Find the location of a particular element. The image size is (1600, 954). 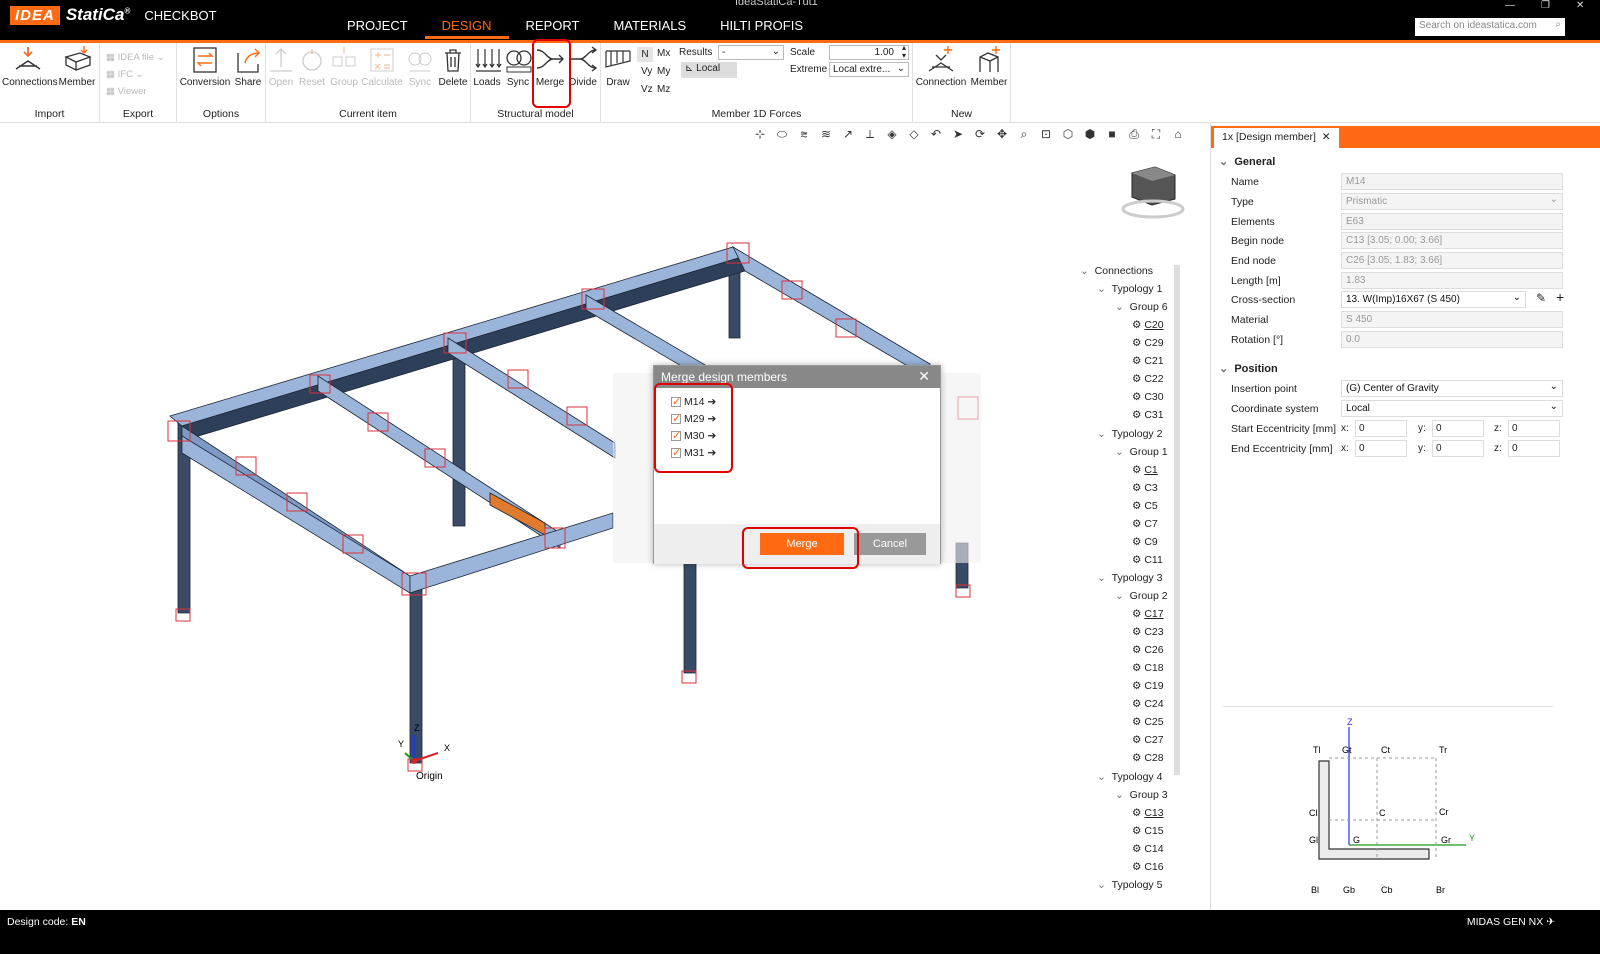

tree-connection: ⚙ C22 is located at coordinates (1148, 379).